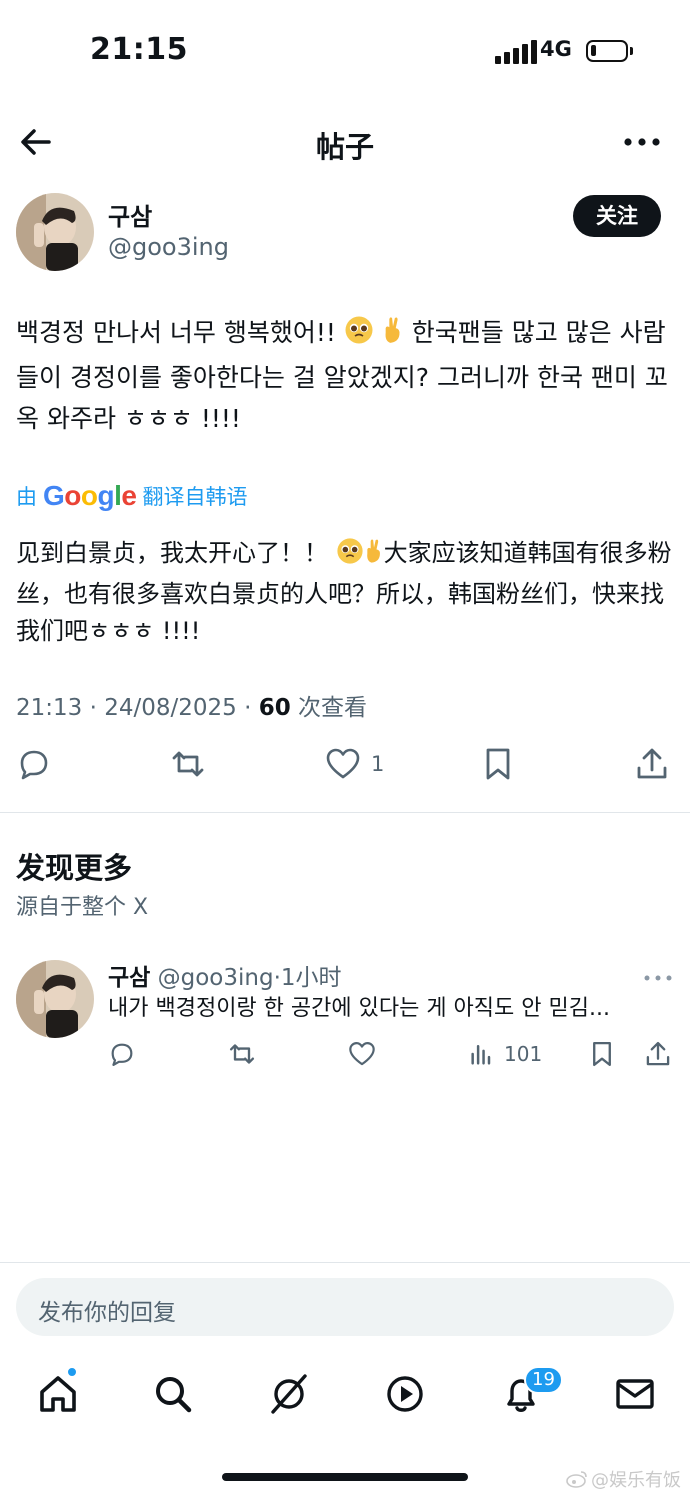 The image size is (690, 1496). I want to click on grok-icon, so click(289, 1394).